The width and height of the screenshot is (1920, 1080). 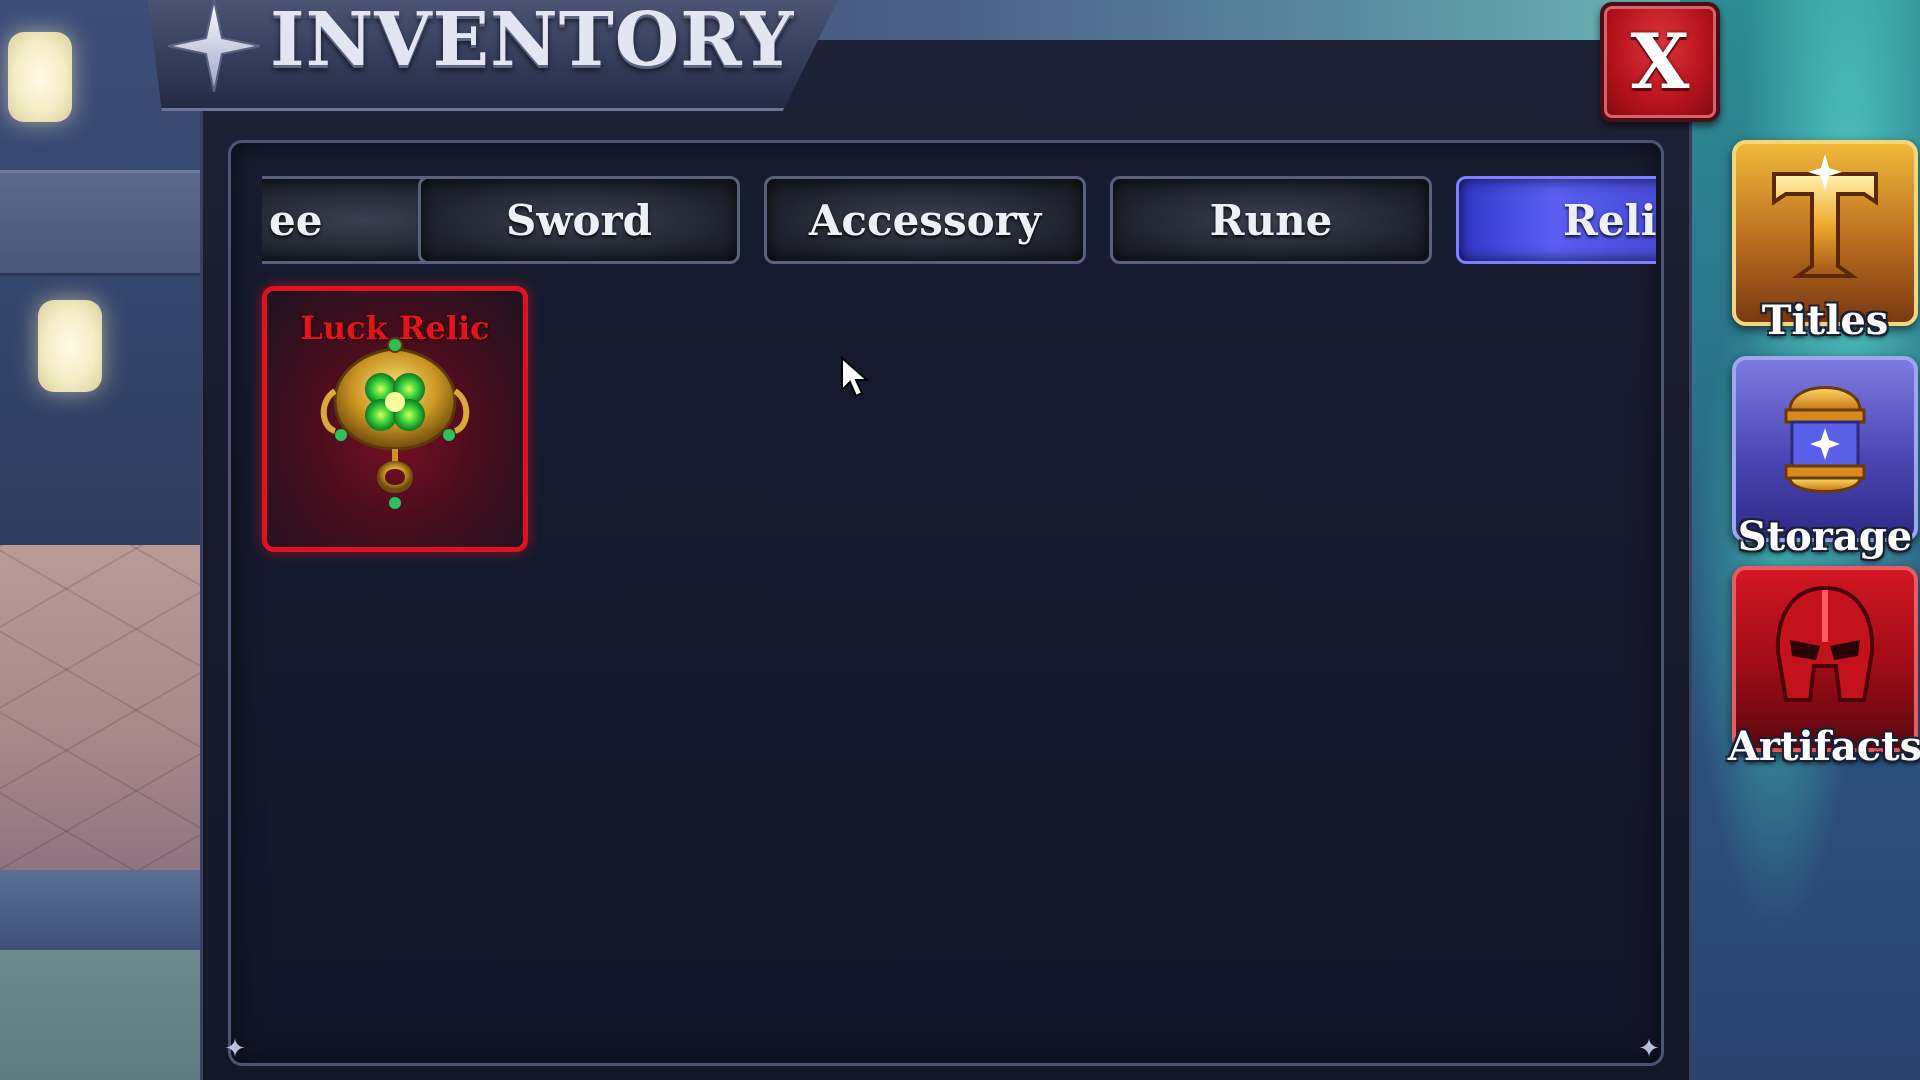 I want to click on storage-button: Storage, so click(x=1825, y=458).